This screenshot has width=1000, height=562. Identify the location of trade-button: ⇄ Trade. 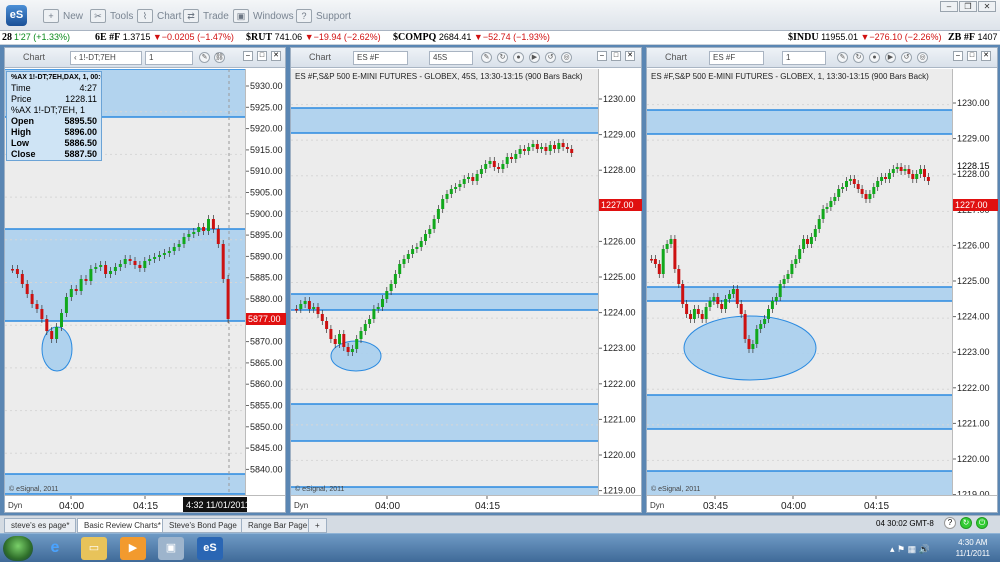
(206, 16).